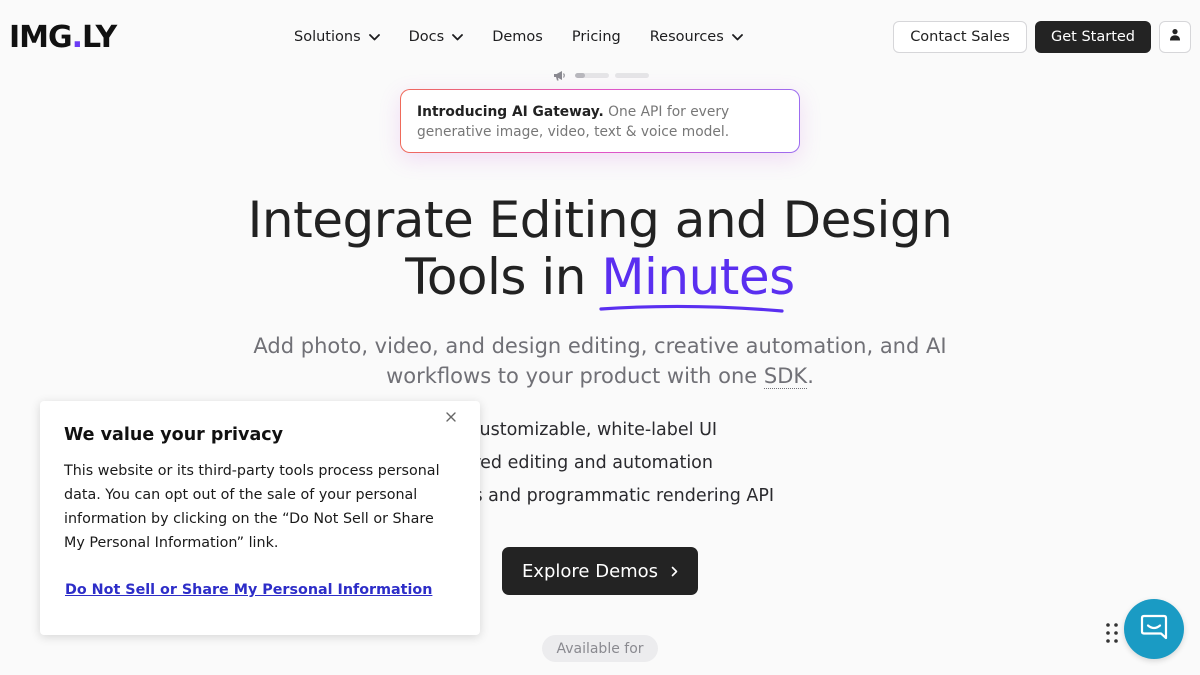  I want to click on nav-docs: Docs, so click(436, 37).